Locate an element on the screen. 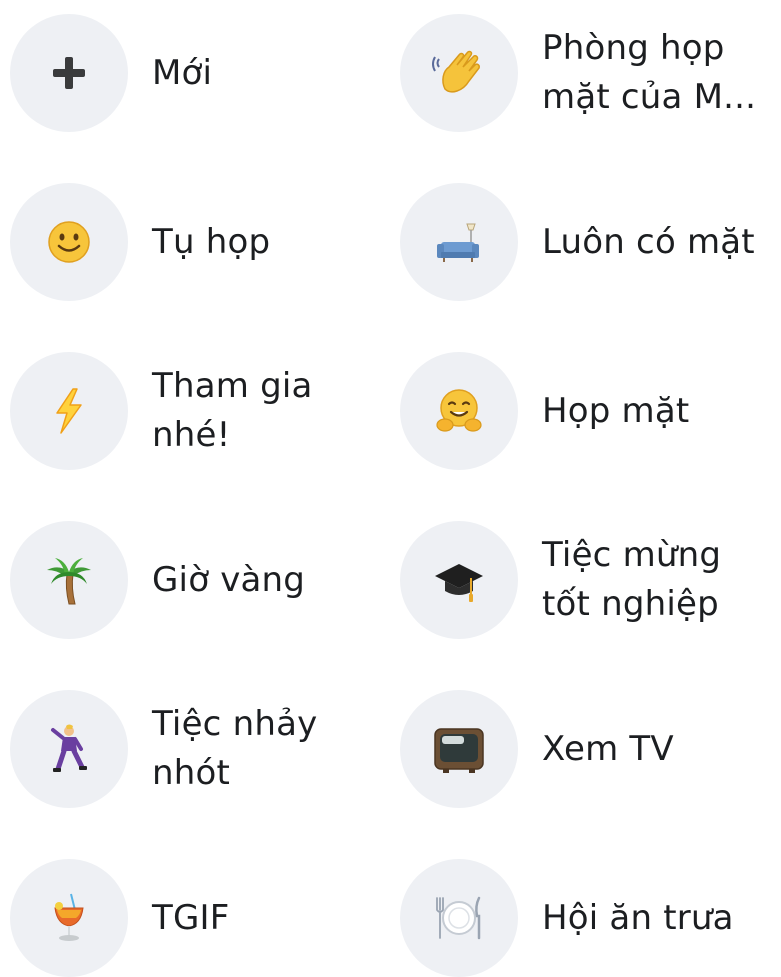 The width and height of the screenshot is (781, 977). option-label: Xem TV is located at coordinates (608, 748).